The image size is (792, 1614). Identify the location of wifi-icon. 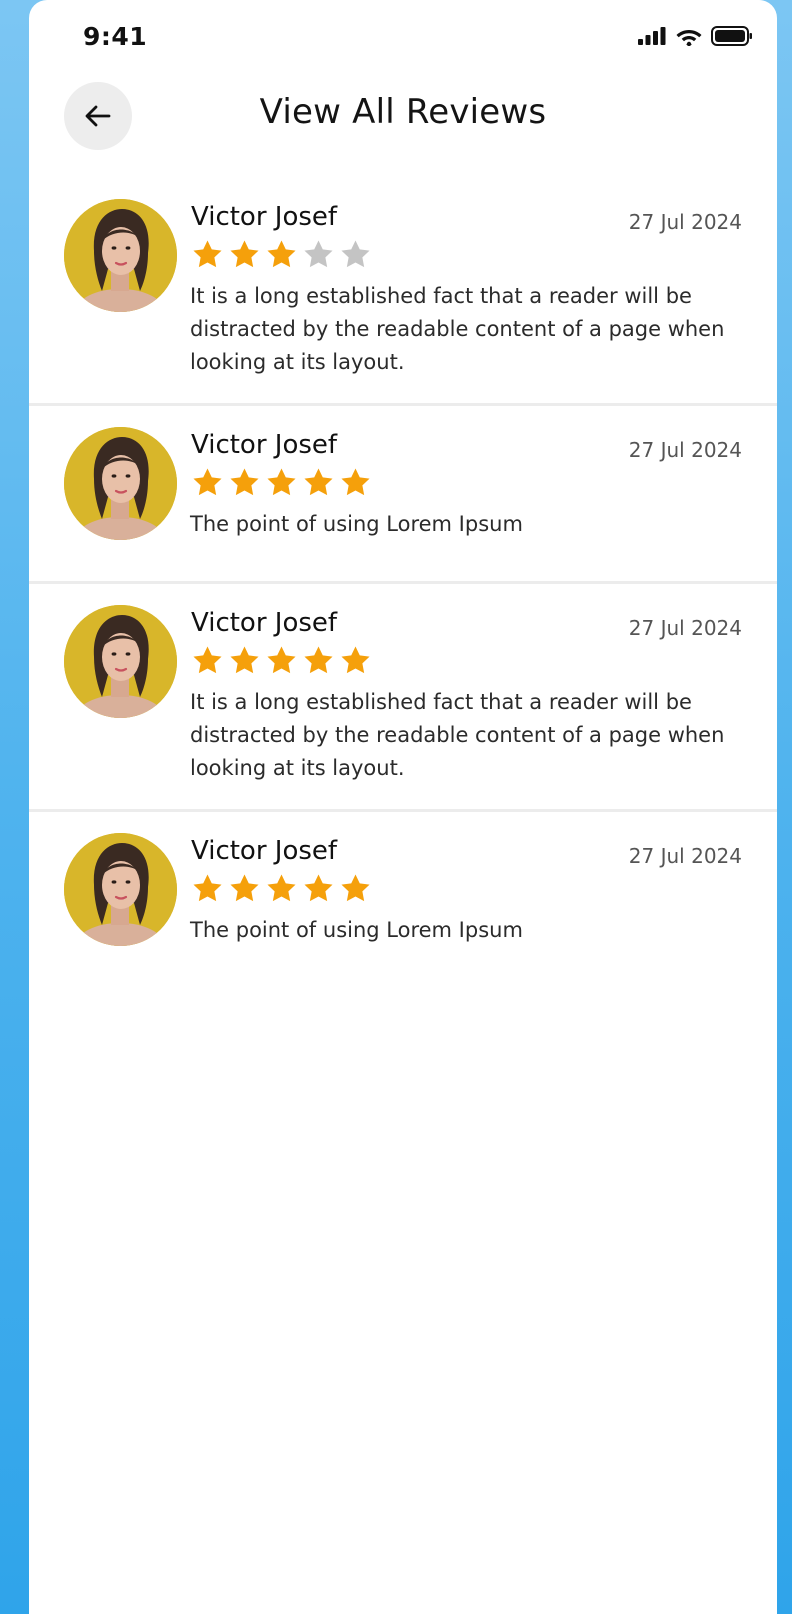
(689, 38).